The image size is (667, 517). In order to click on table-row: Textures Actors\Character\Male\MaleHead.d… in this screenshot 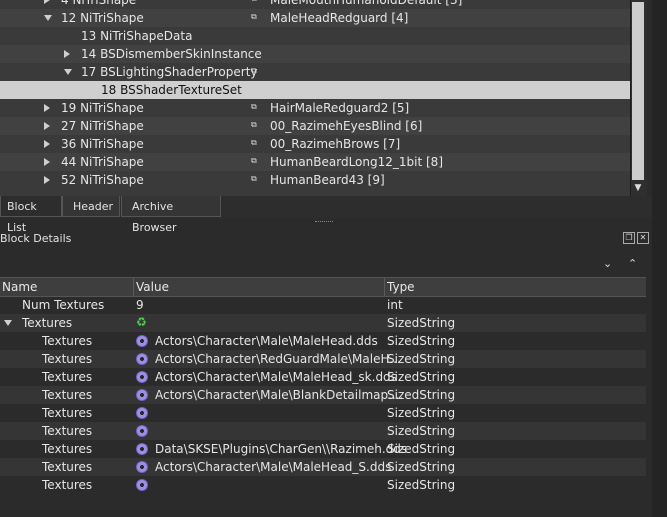, I will do `click(323, 341)`.